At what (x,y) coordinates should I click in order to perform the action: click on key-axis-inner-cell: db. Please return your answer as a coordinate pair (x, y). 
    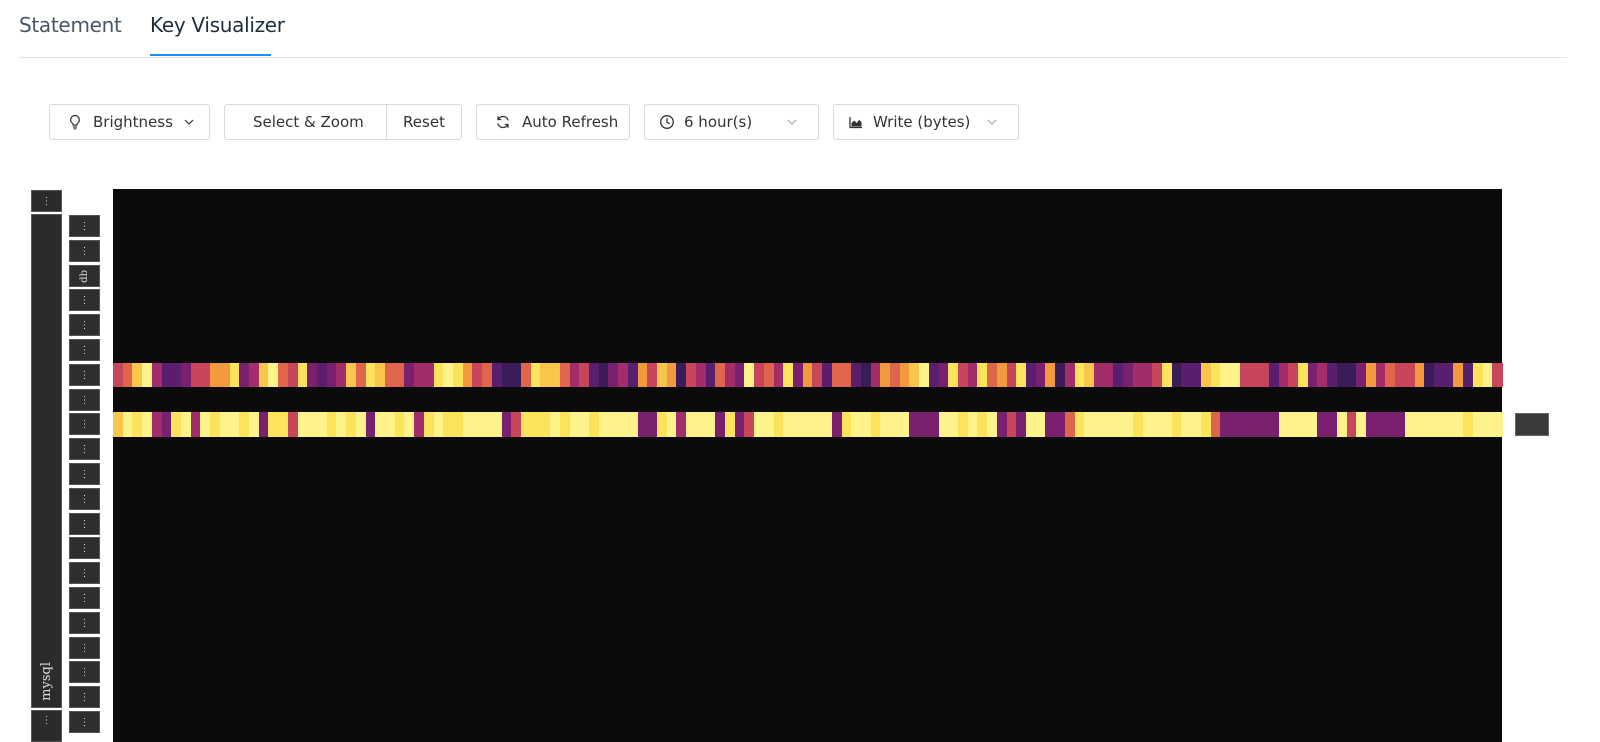
    Looking at the image, I should click on (84, 276).